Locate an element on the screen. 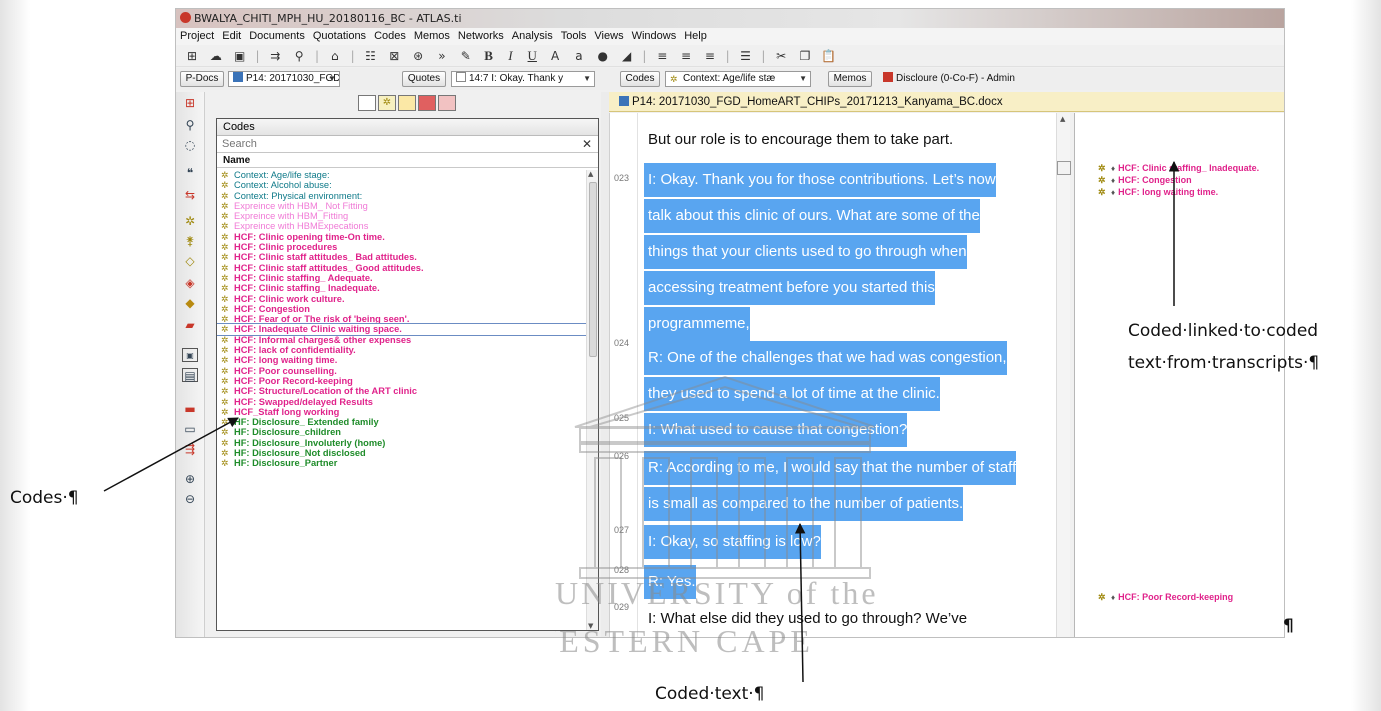  zoom-in-icon: ⊕ is located at coordinates (190, 479).